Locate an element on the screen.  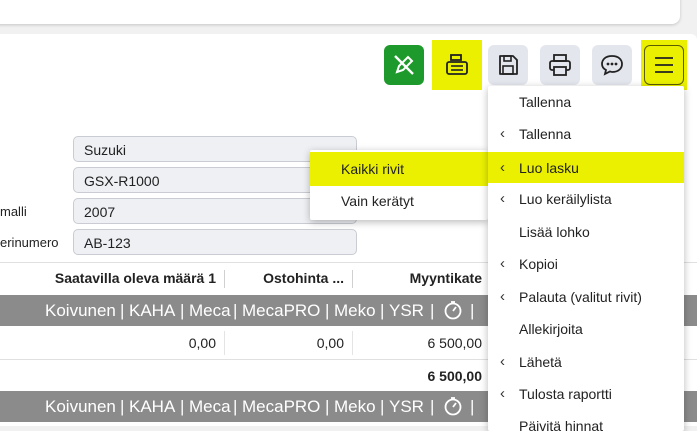
menu-item-sign: Allekirjoita is located at coordinates (586, 329).